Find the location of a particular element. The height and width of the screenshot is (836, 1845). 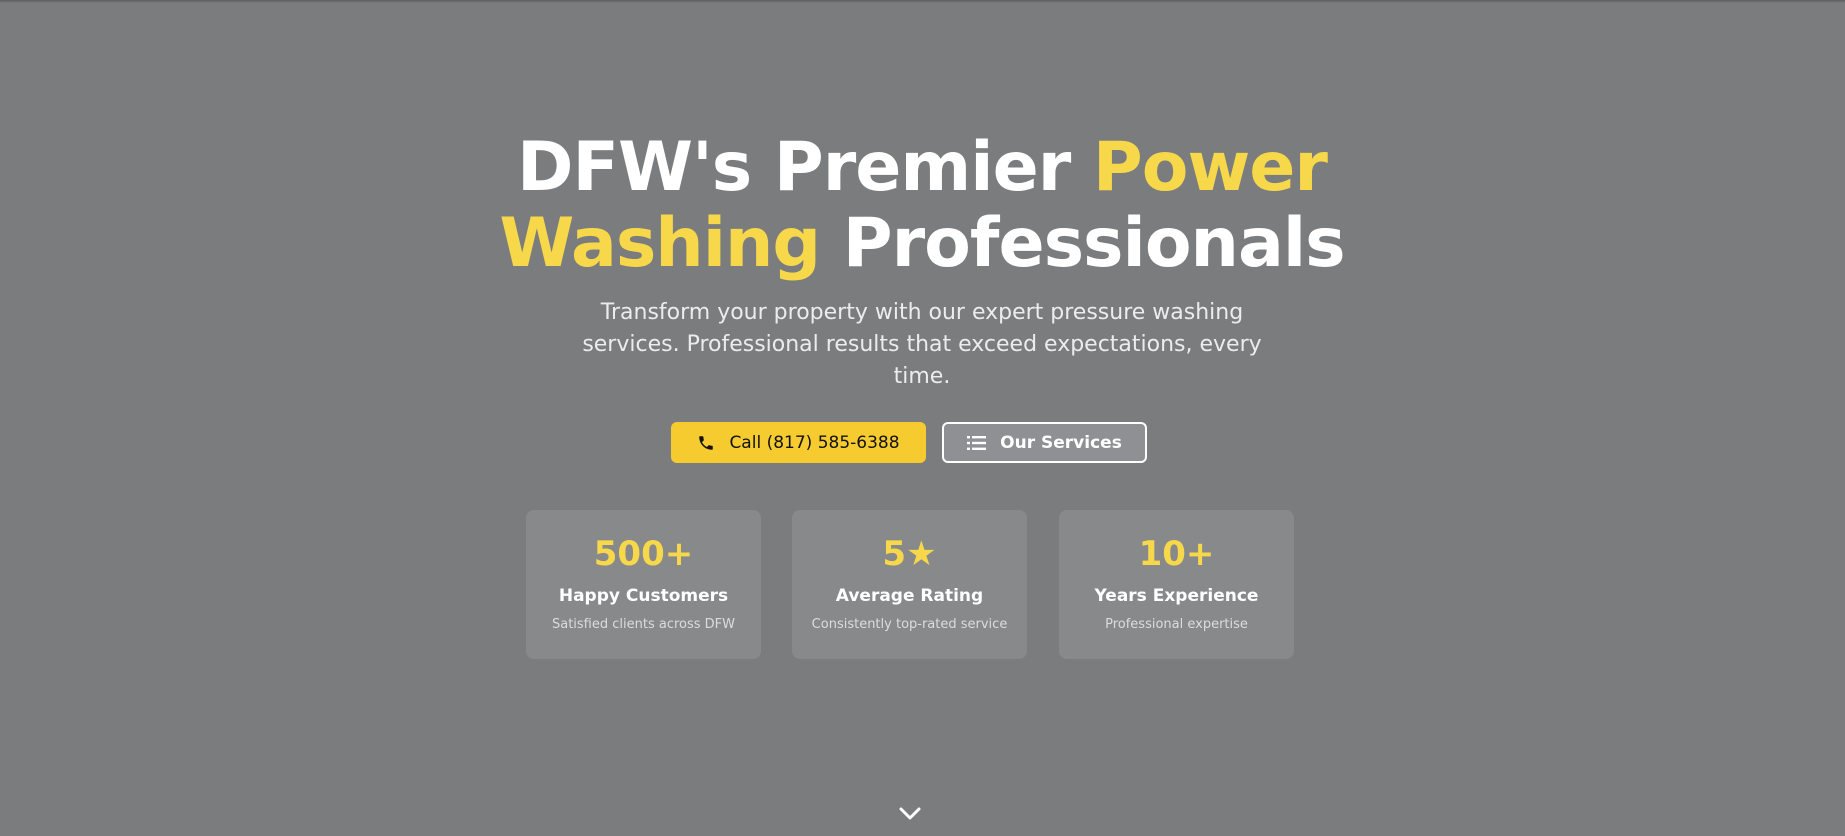

stat-value: 10+ is located at coordinates (1176, 554).